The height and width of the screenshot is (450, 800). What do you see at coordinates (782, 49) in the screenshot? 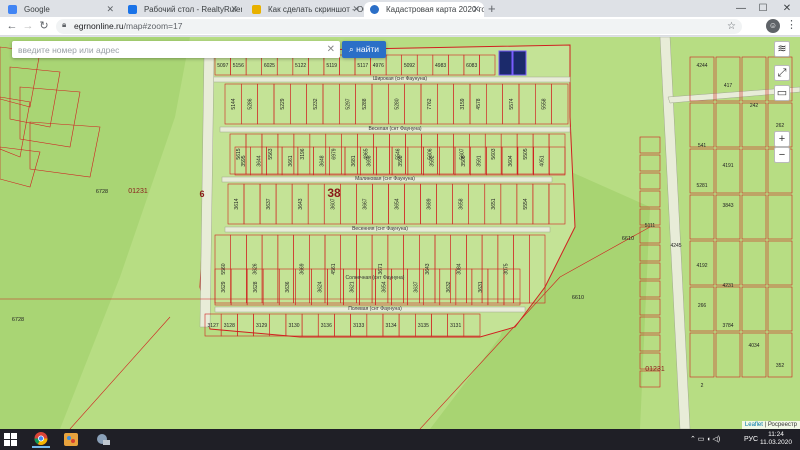
I see `layers-icon: ≋` at bounding box center [782, 49].